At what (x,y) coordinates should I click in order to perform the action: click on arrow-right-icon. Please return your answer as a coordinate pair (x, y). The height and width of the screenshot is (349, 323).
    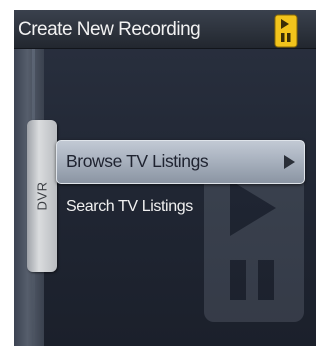
    Looking at the image, I should click on (289, 162).